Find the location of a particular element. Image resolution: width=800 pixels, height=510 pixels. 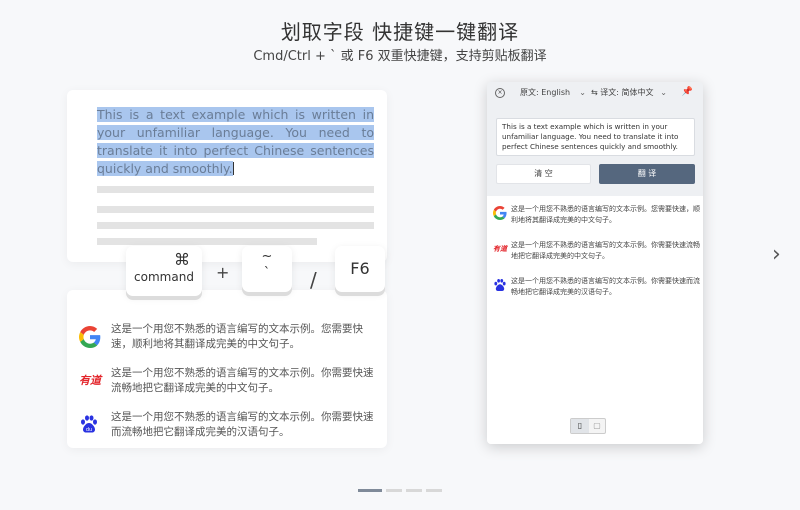

f6-key: F6 is located at coordinates (360, 269).